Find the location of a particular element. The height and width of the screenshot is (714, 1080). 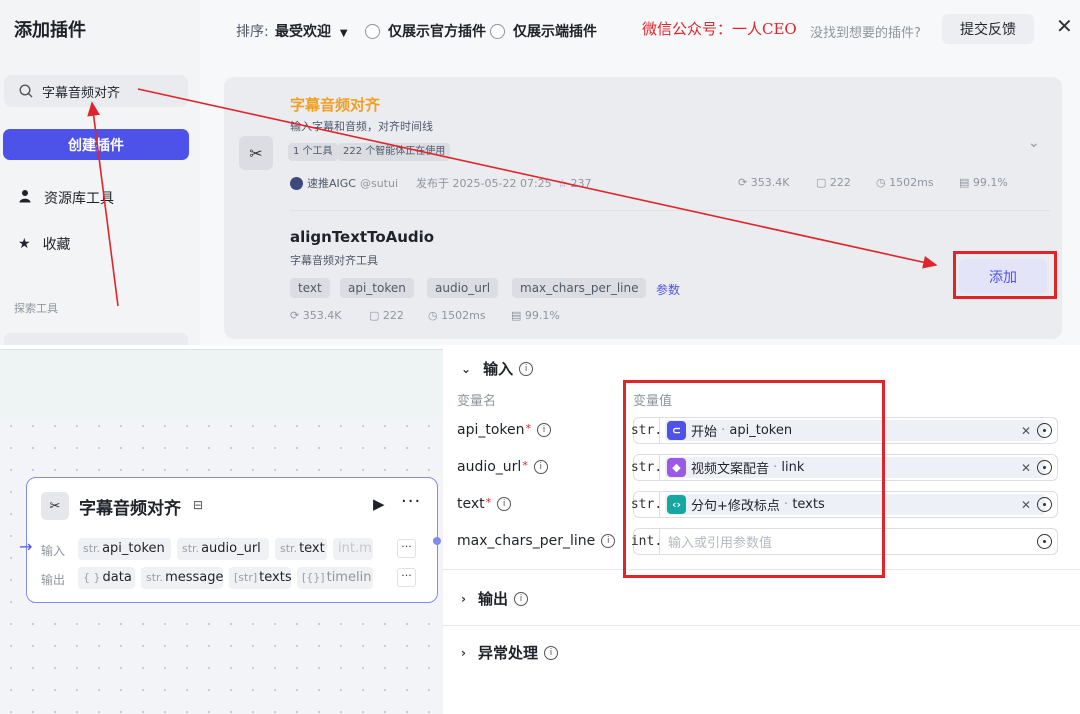

author-handle: @sutui is located at coordinates (379, 183).